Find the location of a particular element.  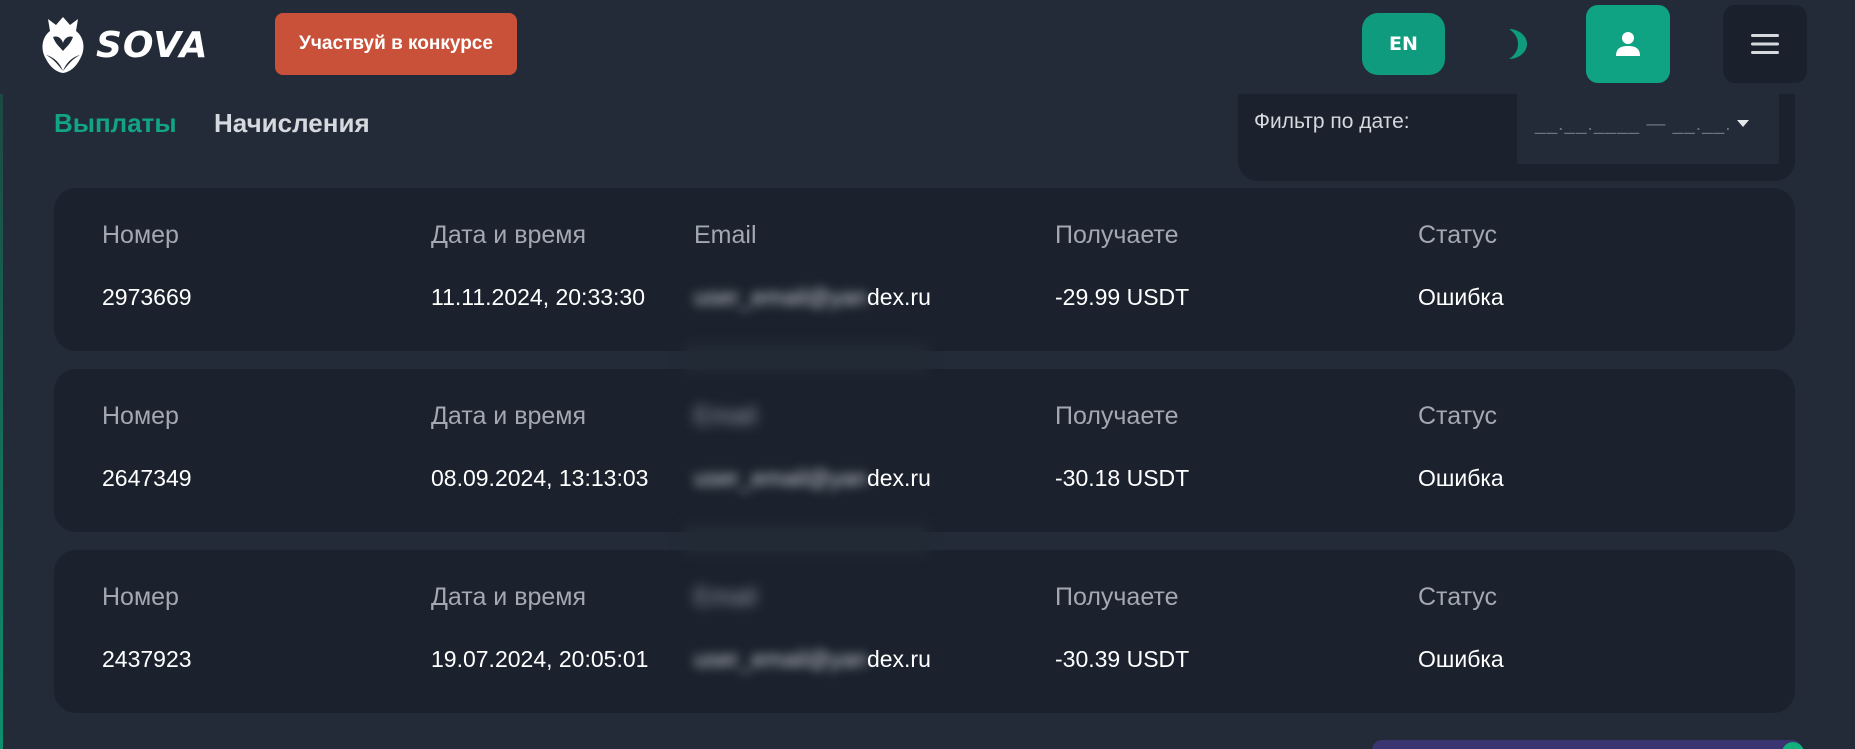

menu-button is located at coordinates (1765, 44).